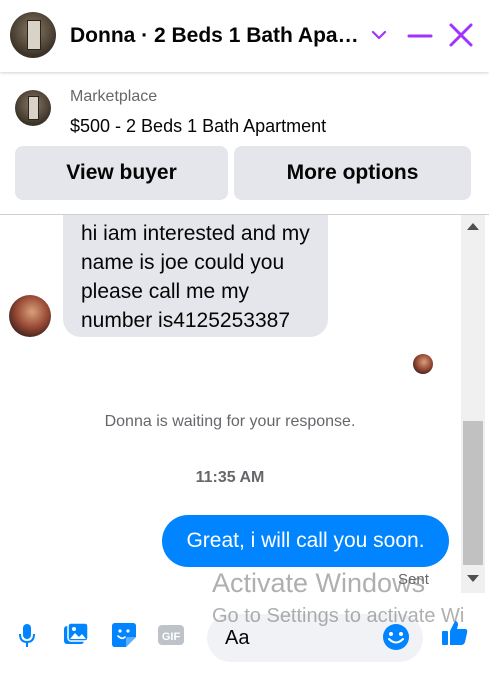 The width and height of the screenshot is (489, 675). I want to click on listing-title: $500 - 2 Beds 1 Bath Apartment, so click(198, 126).